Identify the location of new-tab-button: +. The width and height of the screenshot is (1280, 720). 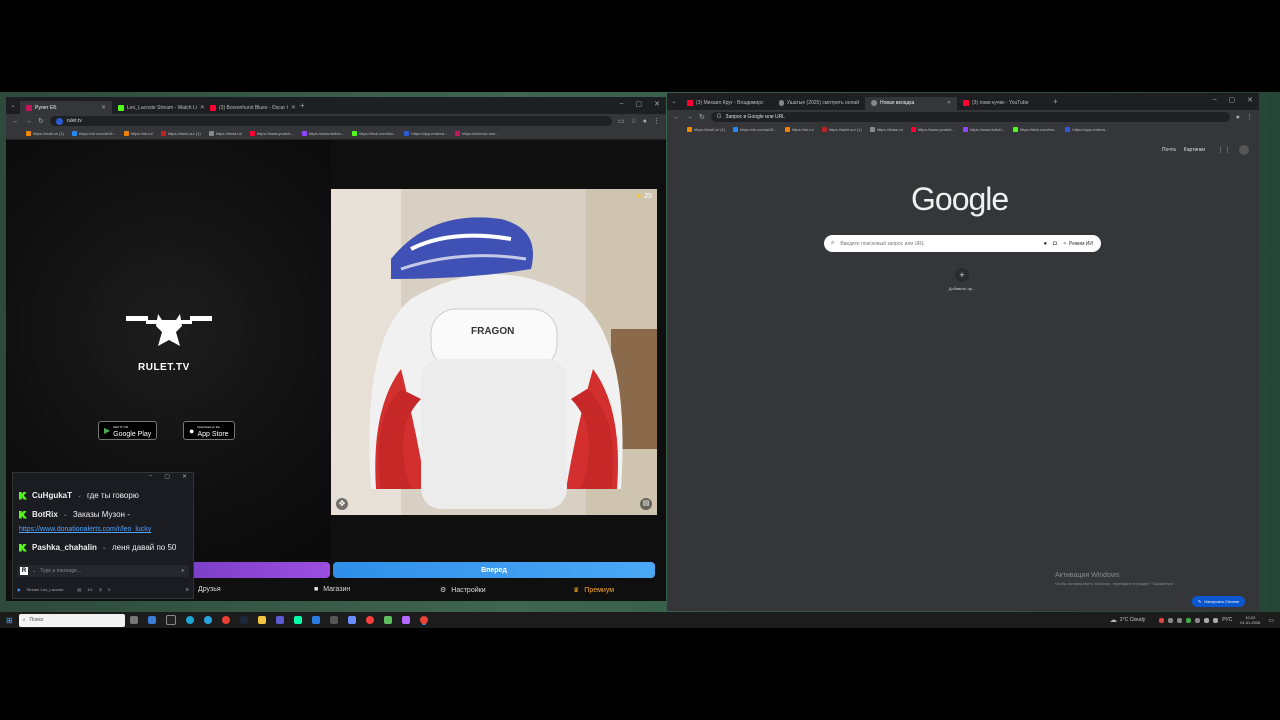
(1055, 101).